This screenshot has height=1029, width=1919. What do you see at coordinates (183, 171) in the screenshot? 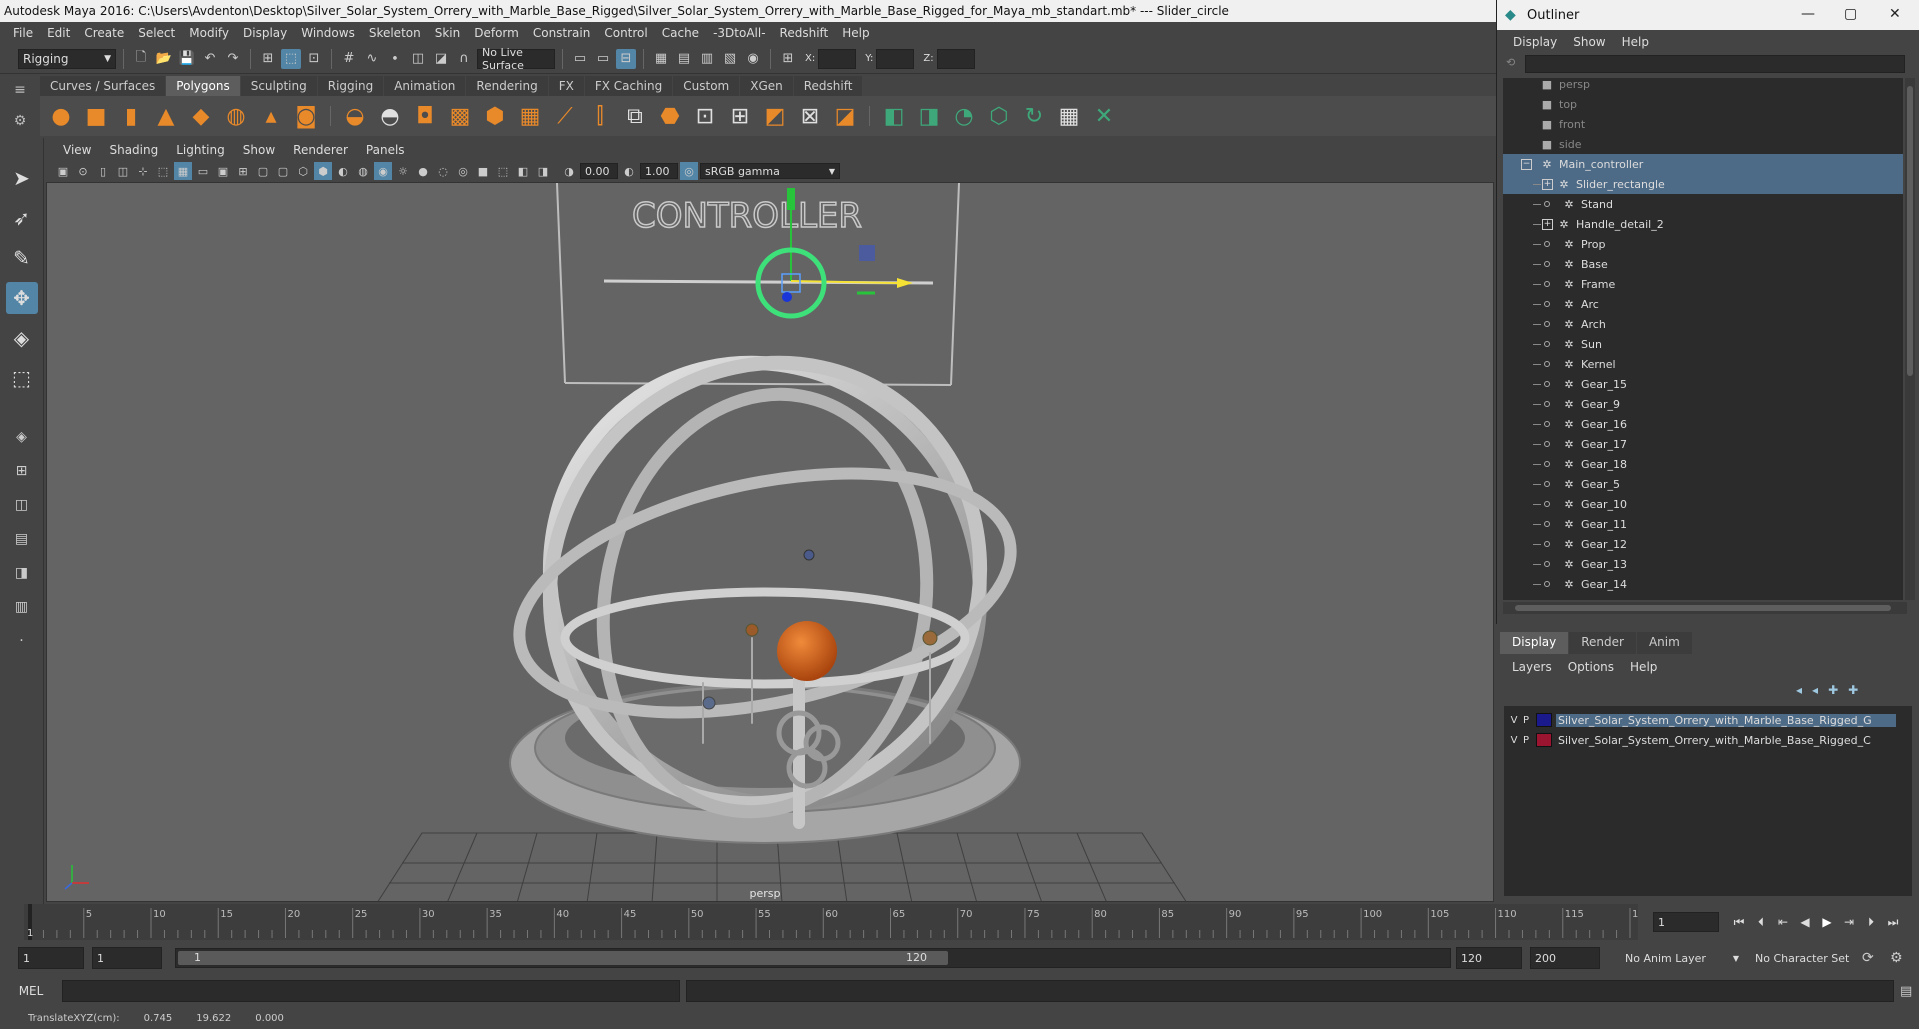
I see `wireframe-grid-icon: ▦` at bounding box center [183, 171].